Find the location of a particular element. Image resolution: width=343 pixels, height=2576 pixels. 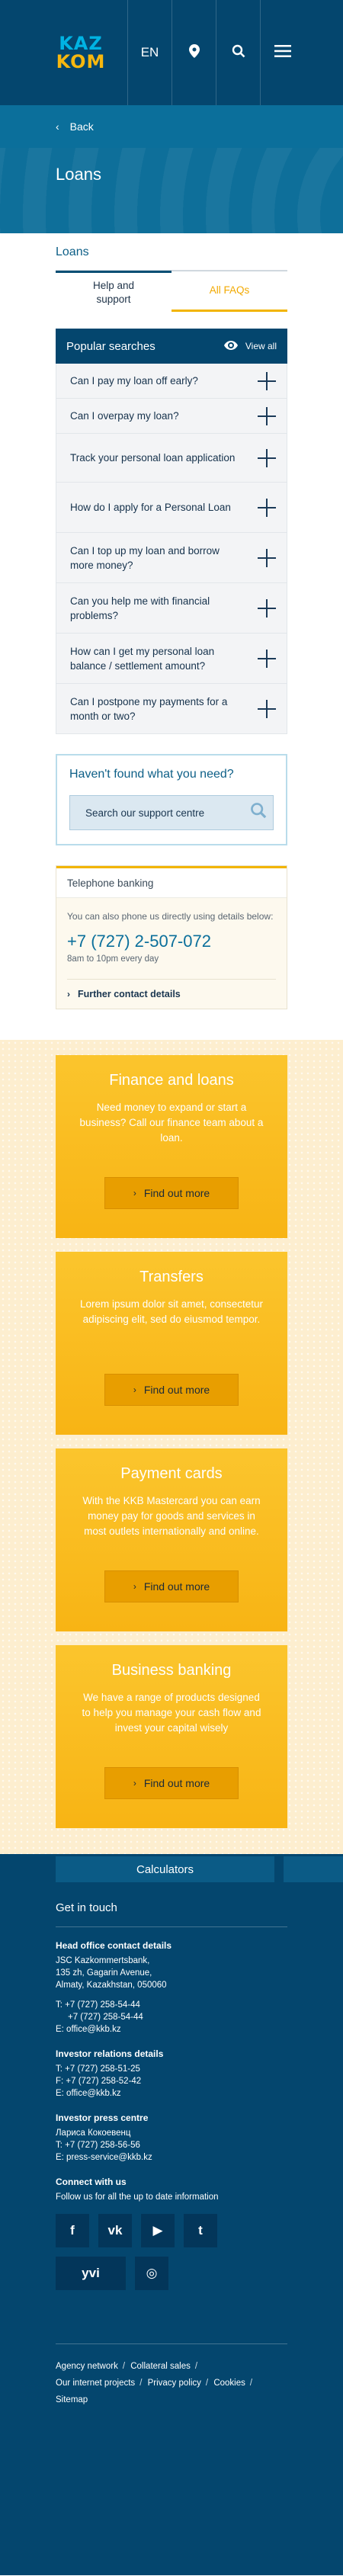

back-link: ‹ Back is located at coordinates (172, 126).